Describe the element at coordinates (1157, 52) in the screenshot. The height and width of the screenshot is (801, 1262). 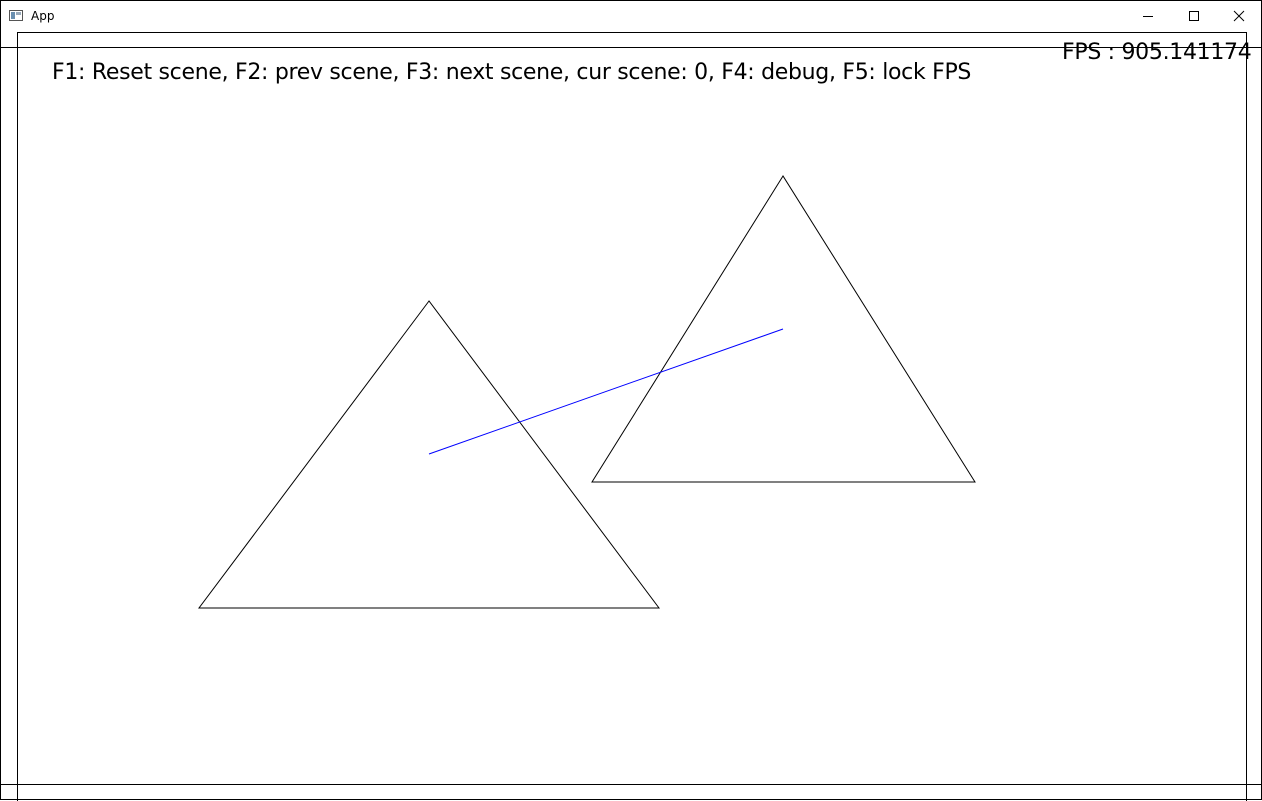
I see `fps-counter: FPS : 905.141174` at that location.